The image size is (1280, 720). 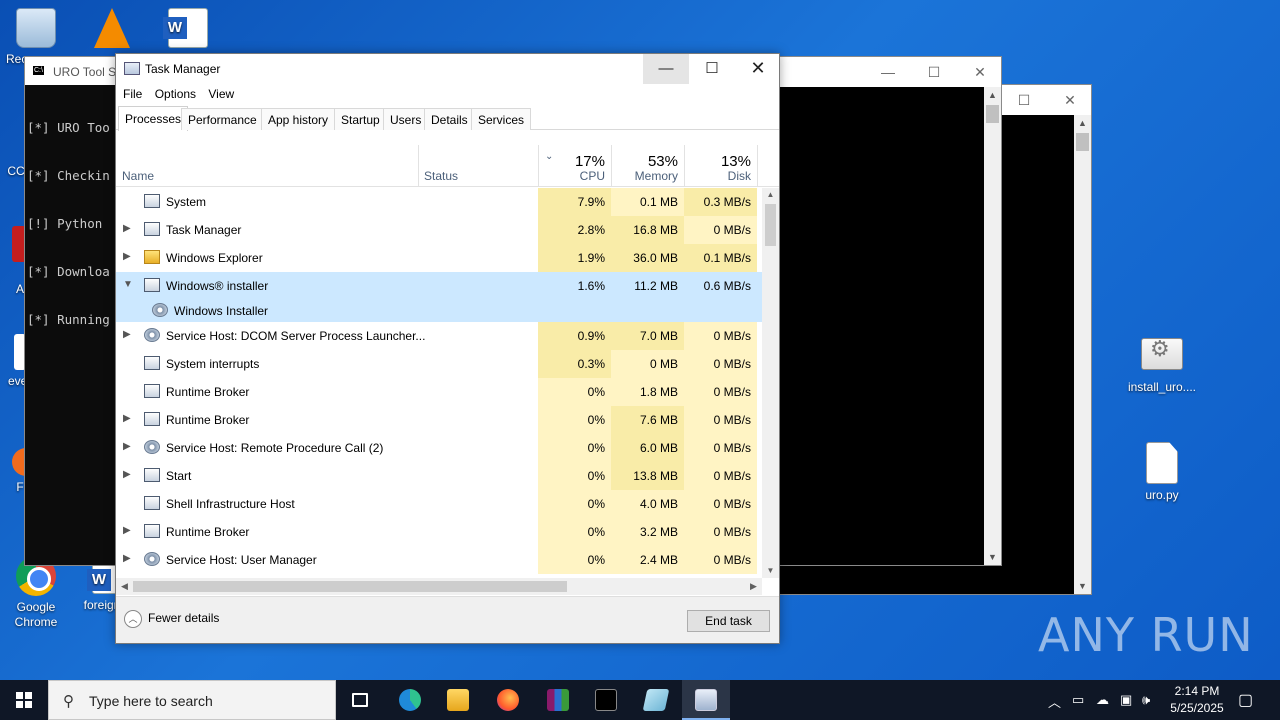 I want to click on horizontal-scrollbar: ◀ ▶, so click(x=439, y=586).